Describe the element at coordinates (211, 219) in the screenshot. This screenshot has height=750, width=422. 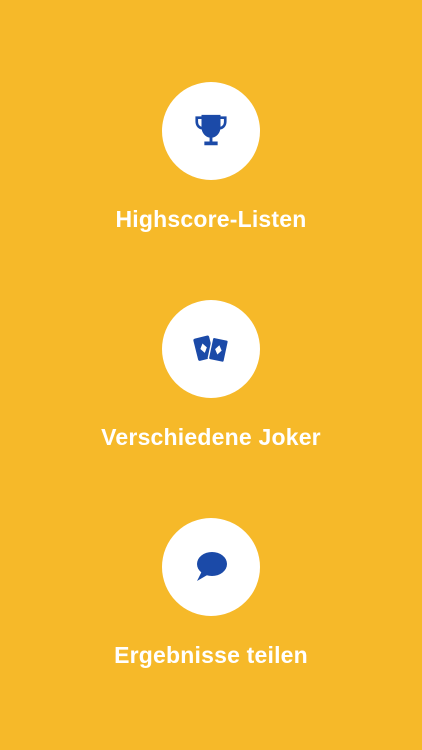
I see `feature-label: Highscore-Listen` at that location.